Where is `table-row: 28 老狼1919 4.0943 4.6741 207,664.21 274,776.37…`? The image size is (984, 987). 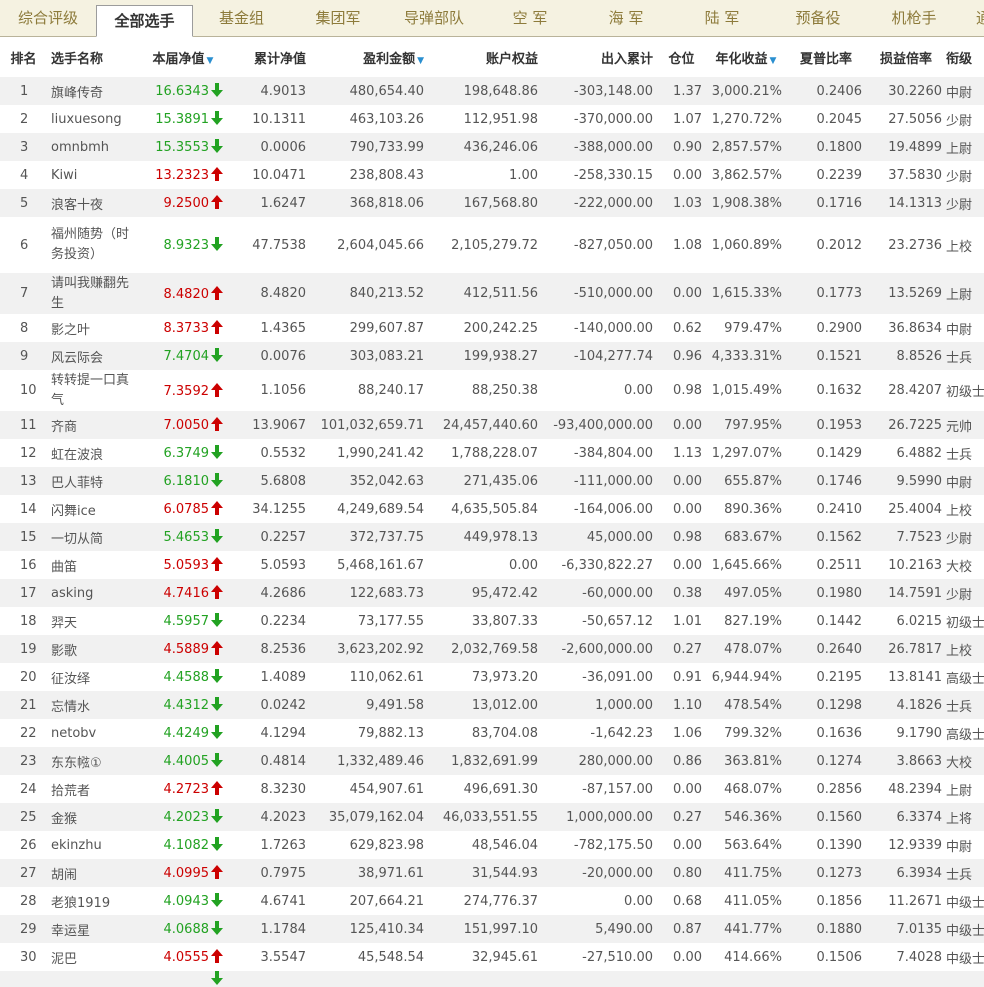 table-row: 28 老狼1919 4.0943 4.6741 207,664.21 274,776.37… is located at coordinates (492, 901).